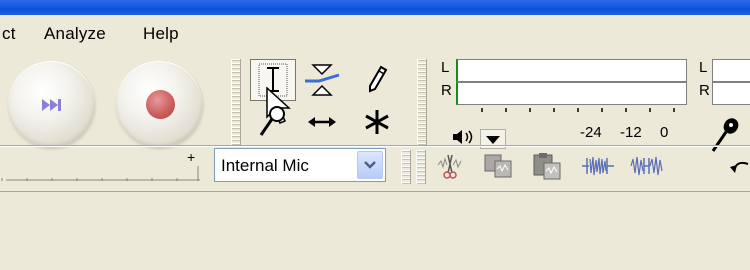 The width and height of the screenshot is (750, 270). I want to click on undo-icon, so click(739, 167).